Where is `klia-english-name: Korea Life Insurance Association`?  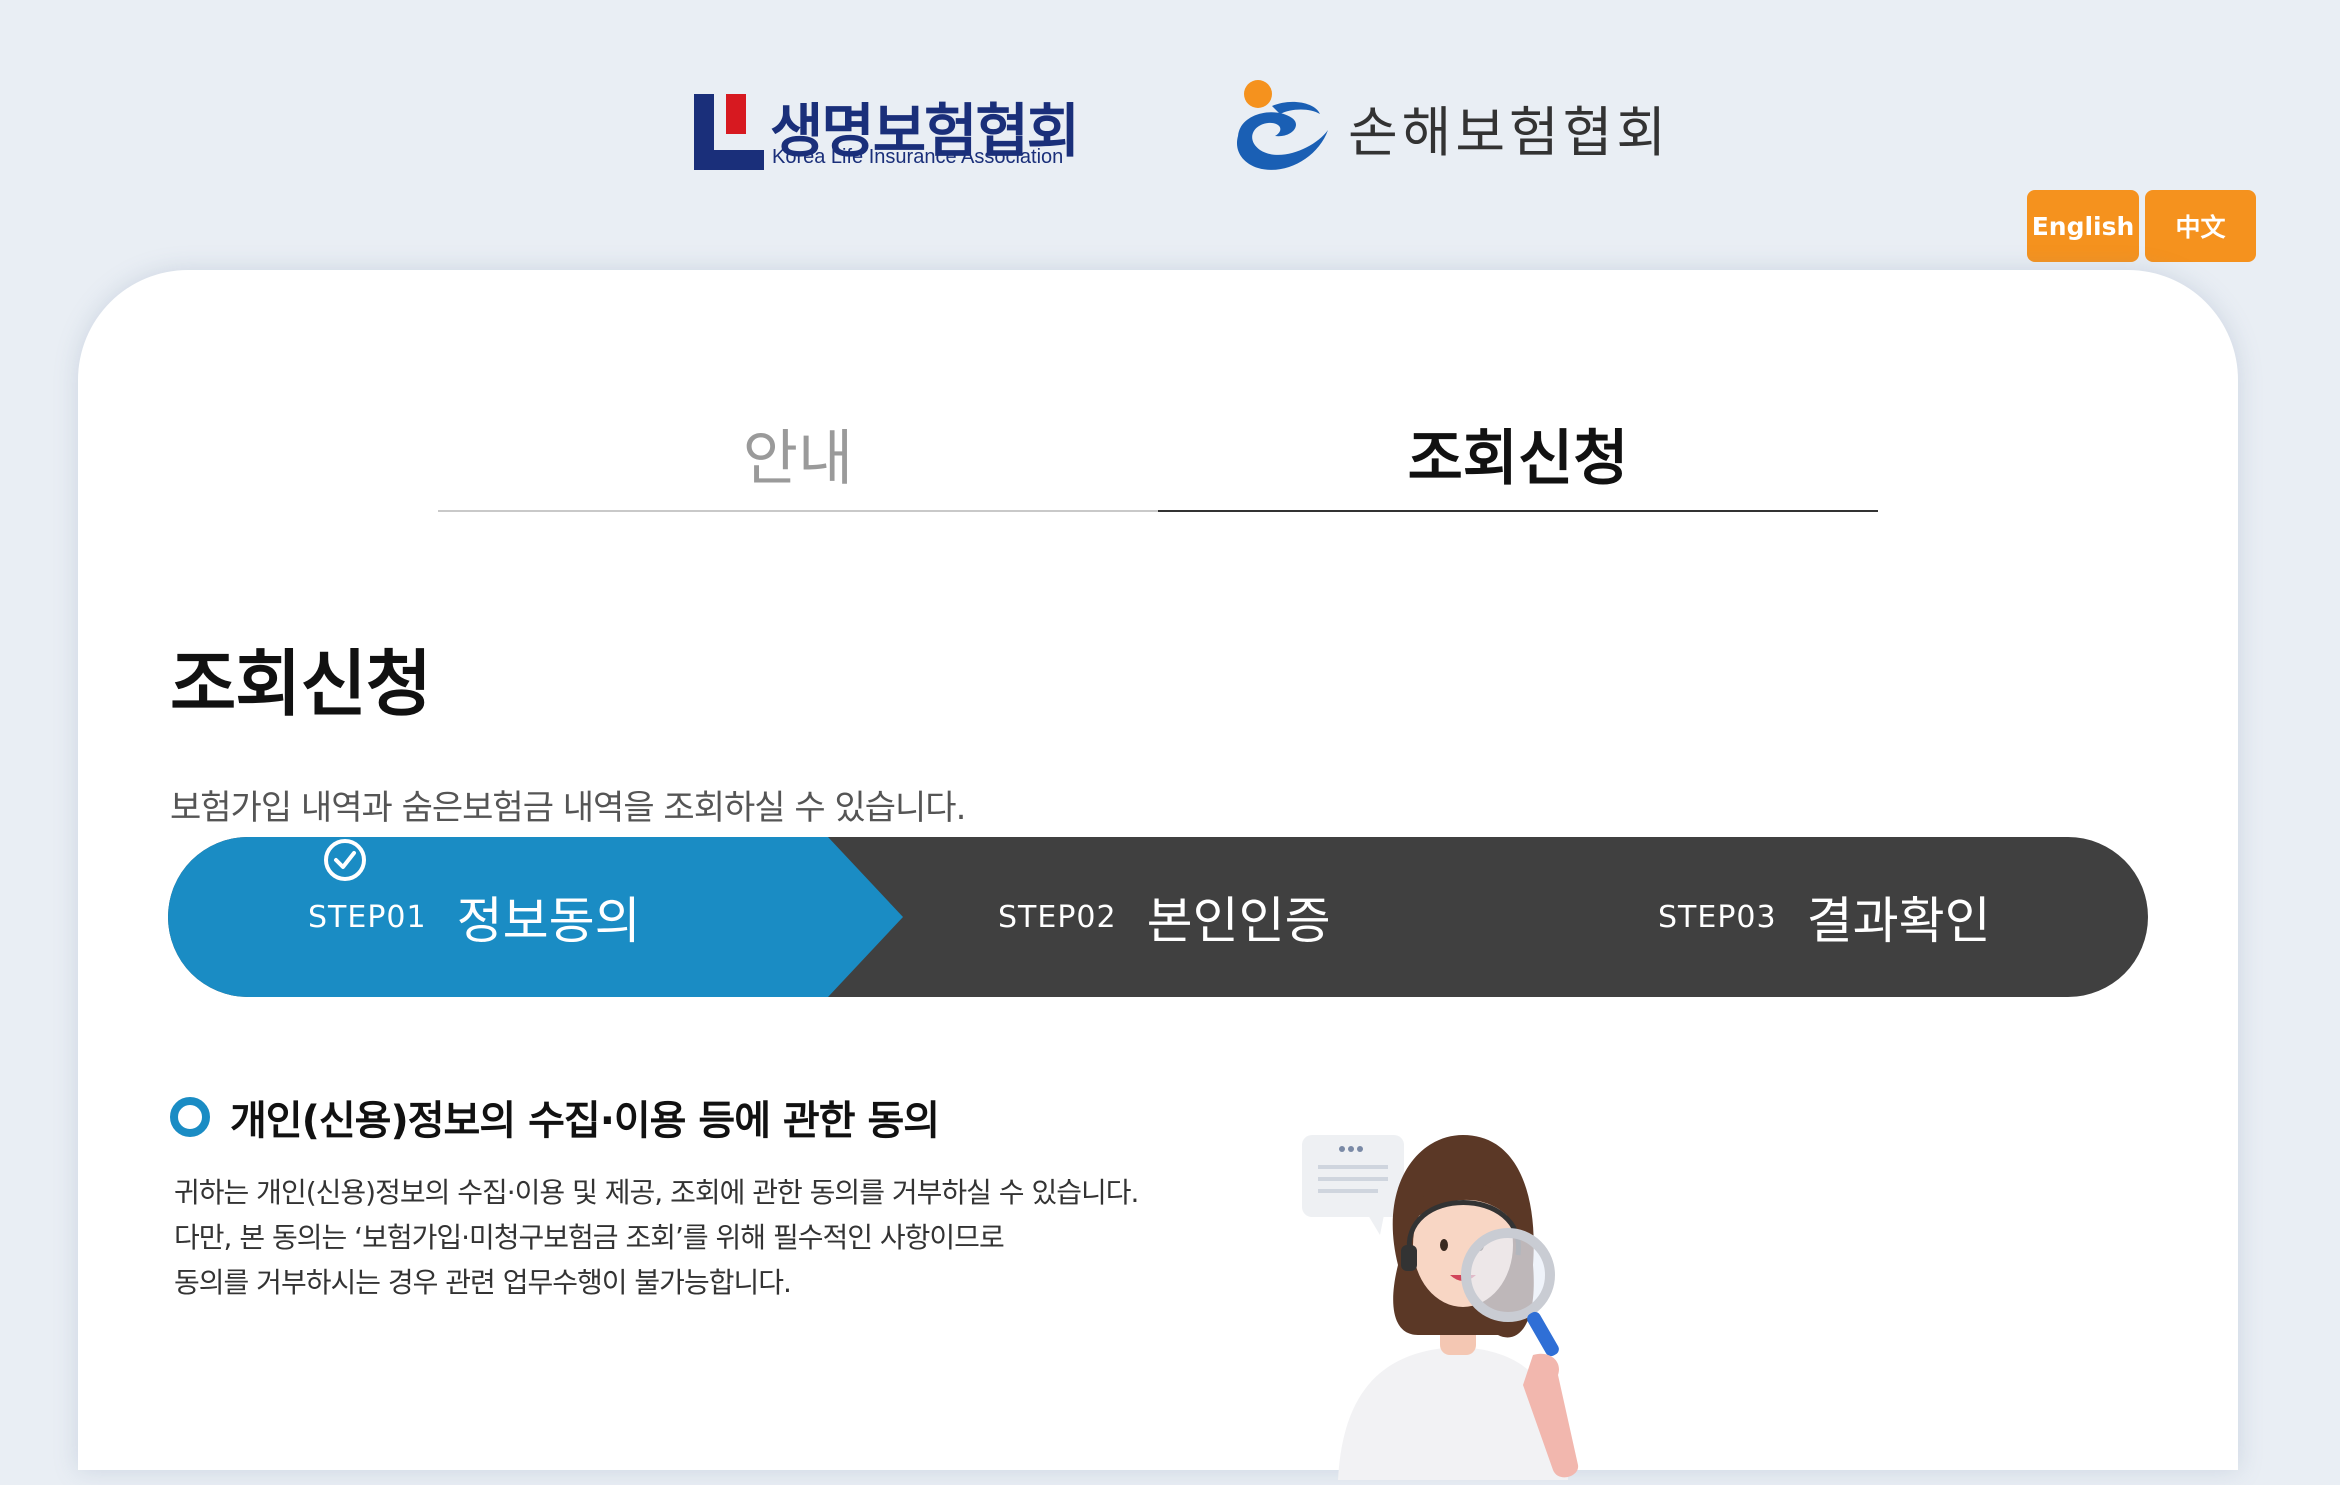
klia-english-name: Korea Life Insurance Association is located at coordinates (918, 157).